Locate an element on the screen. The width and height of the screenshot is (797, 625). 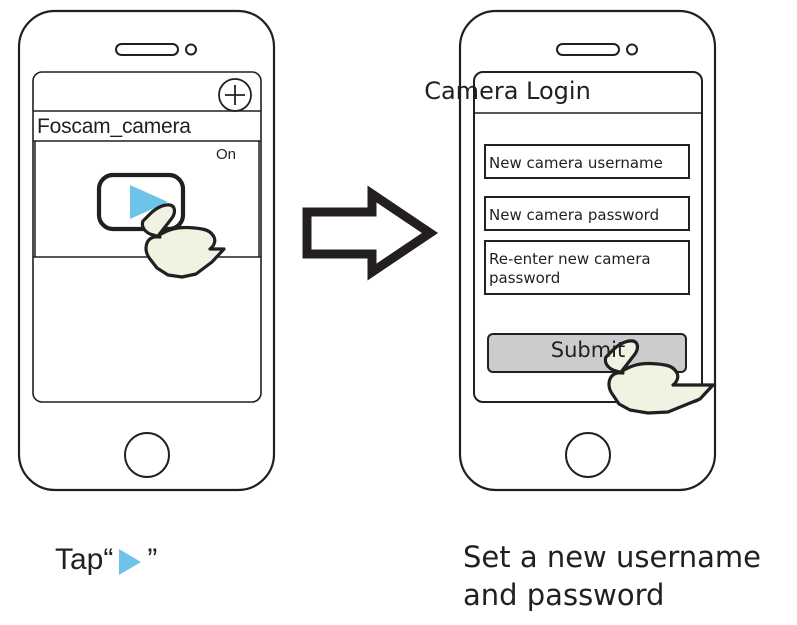
flow-arrow-icon is located at coordinates (370, 233).